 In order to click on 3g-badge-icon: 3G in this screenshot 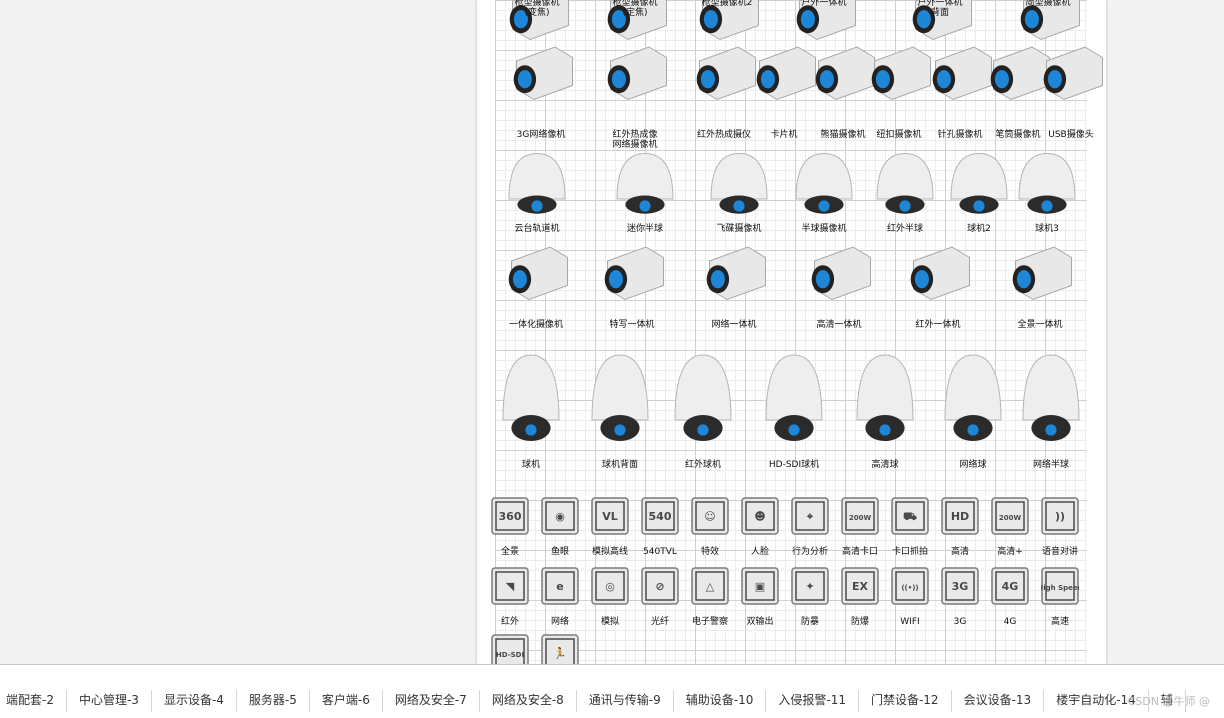, I will do `click(960, 586)`.